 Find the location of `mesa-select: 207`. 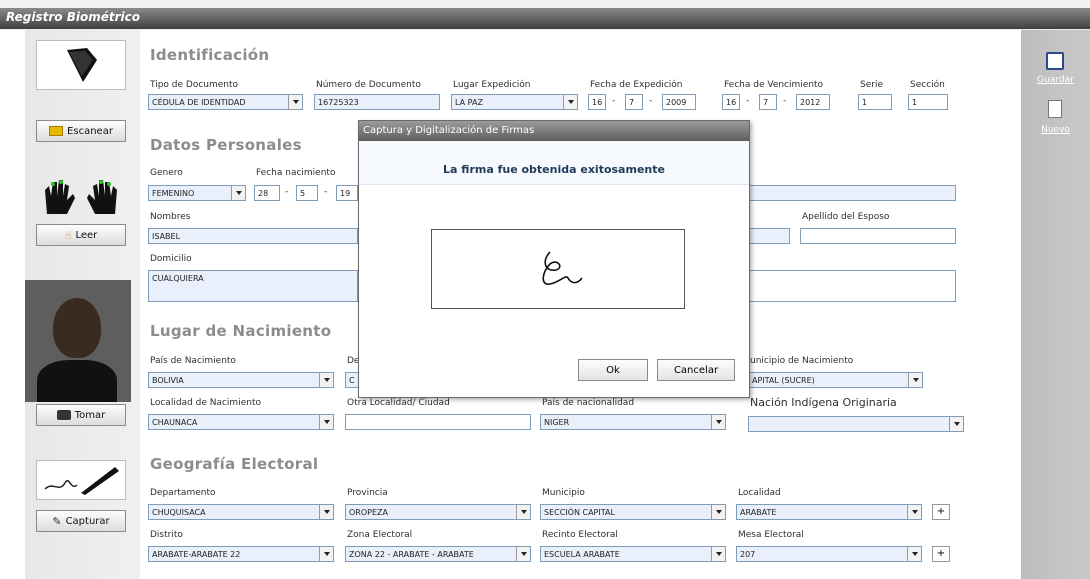

mesa-select: 207 is located at coordinates (829, 554).